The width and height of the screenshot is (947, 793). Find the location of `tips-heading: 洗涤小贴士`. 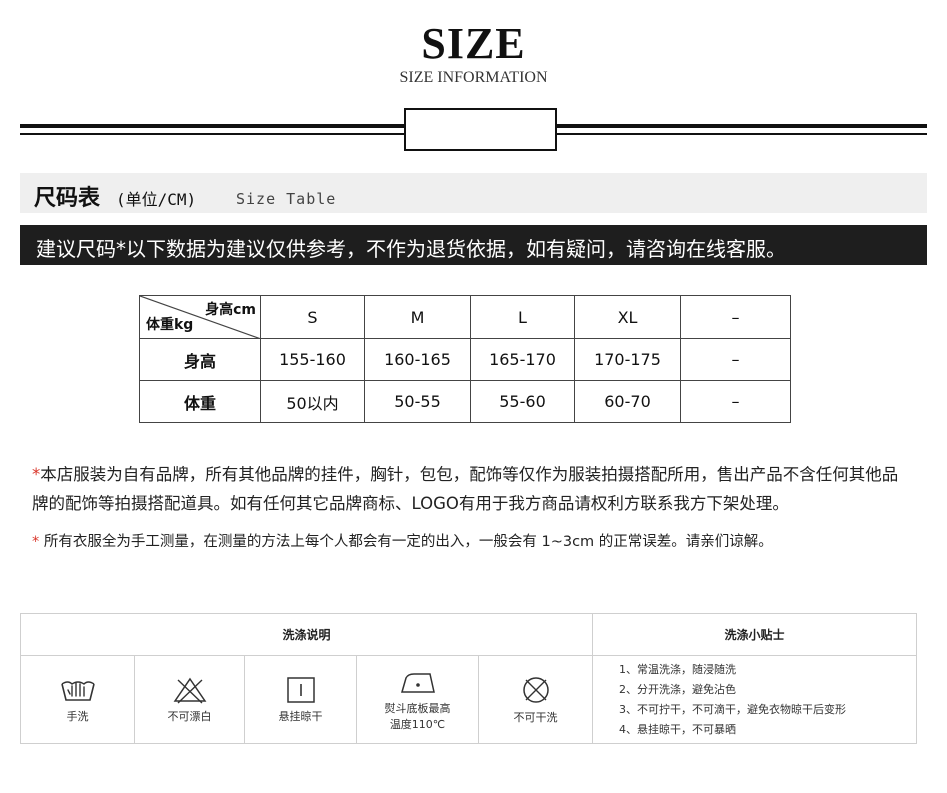

tips-heading: 洗涤小贴士 is located at coordinates (754, 634).